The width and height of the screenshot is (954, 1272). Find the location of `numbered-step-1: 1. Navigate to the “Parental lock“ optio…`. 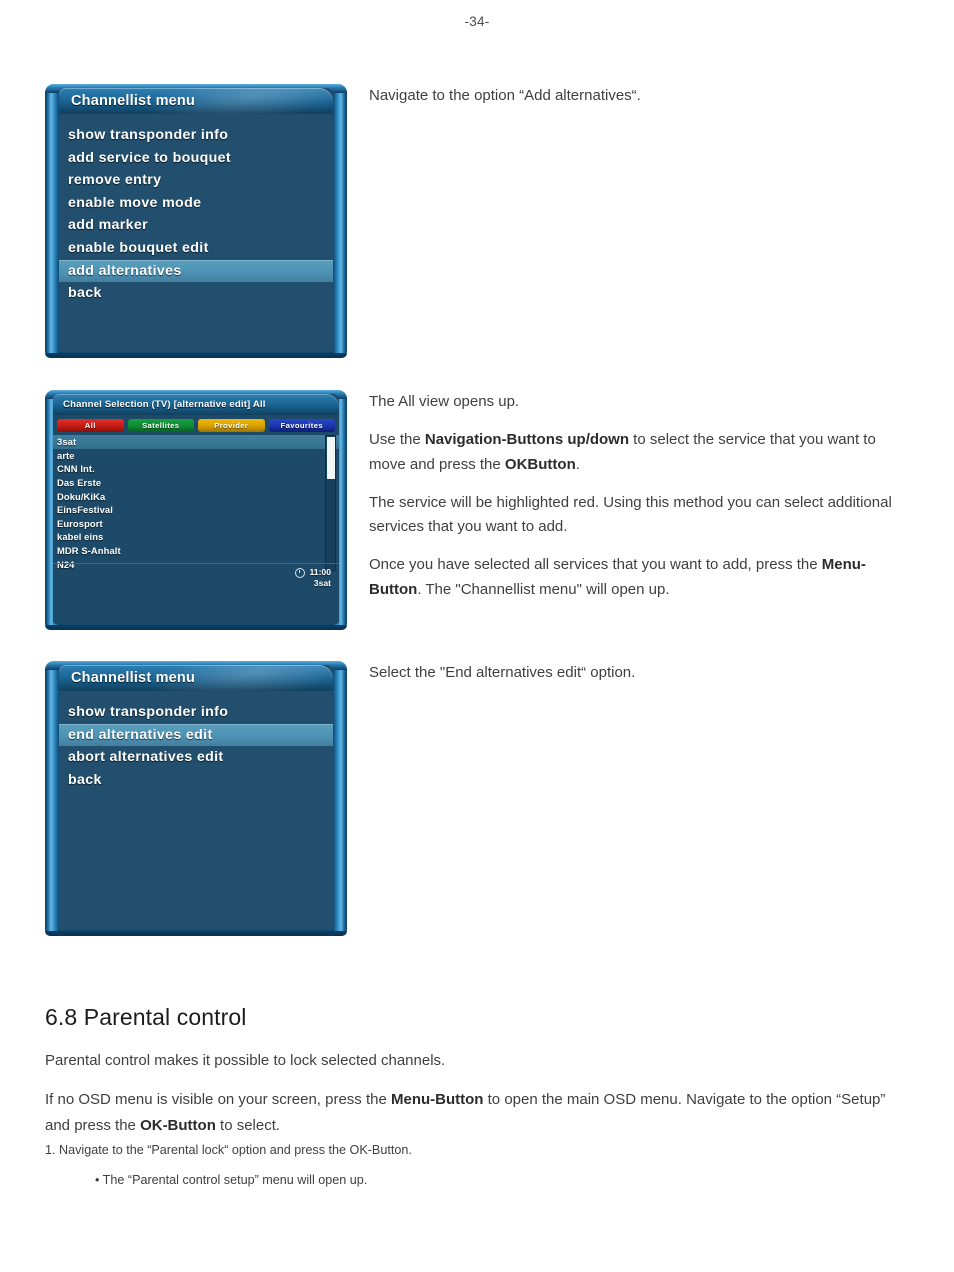

numbered-step-1: 1. Navigate to the “Parental lock“ optio… is located at coordinates (228, 1149).